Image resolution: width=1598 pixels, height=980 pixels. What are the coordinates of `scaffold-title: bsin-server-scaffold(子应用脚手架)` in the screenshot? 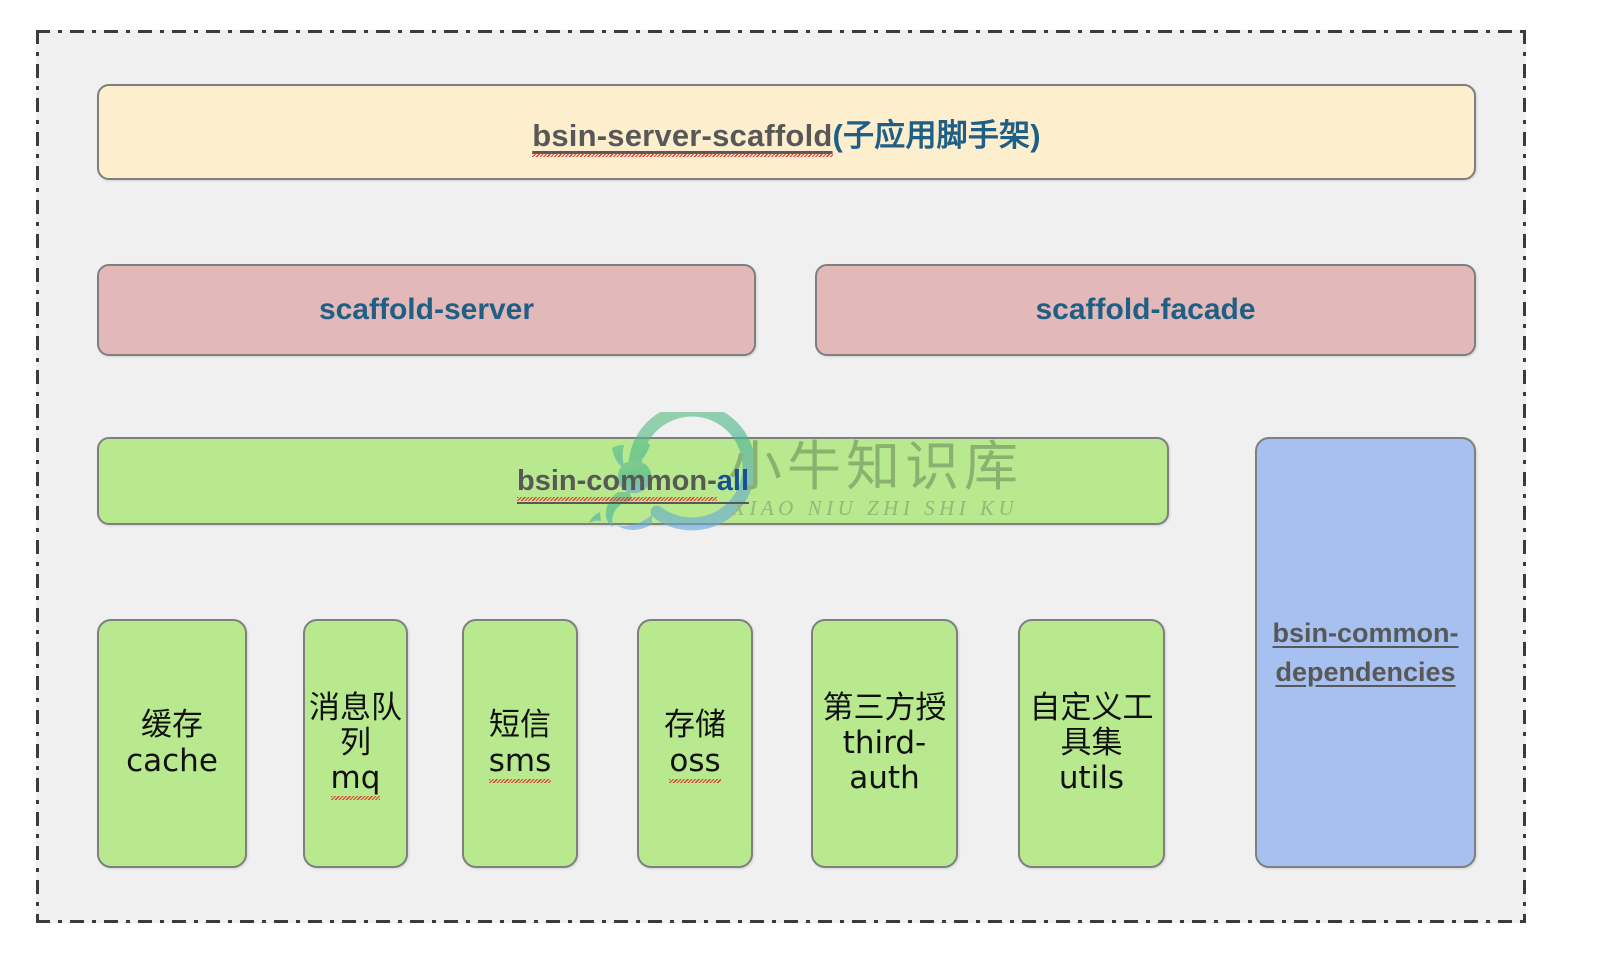 It's located at (786, 132).